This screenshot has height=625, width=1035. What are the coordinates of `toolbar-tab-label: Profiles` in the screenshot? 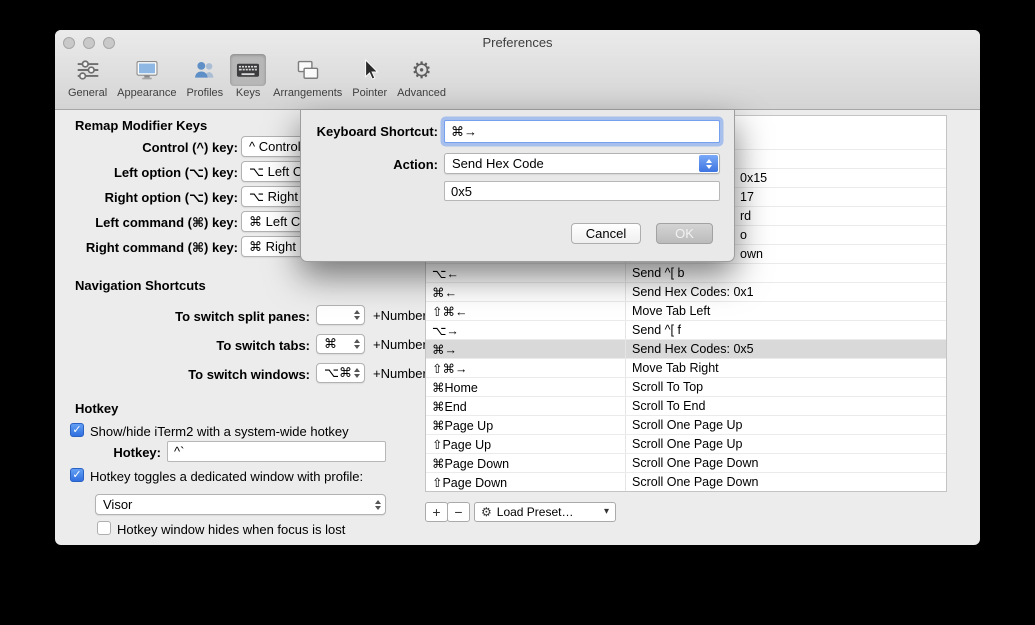 It's located at (205, 93).